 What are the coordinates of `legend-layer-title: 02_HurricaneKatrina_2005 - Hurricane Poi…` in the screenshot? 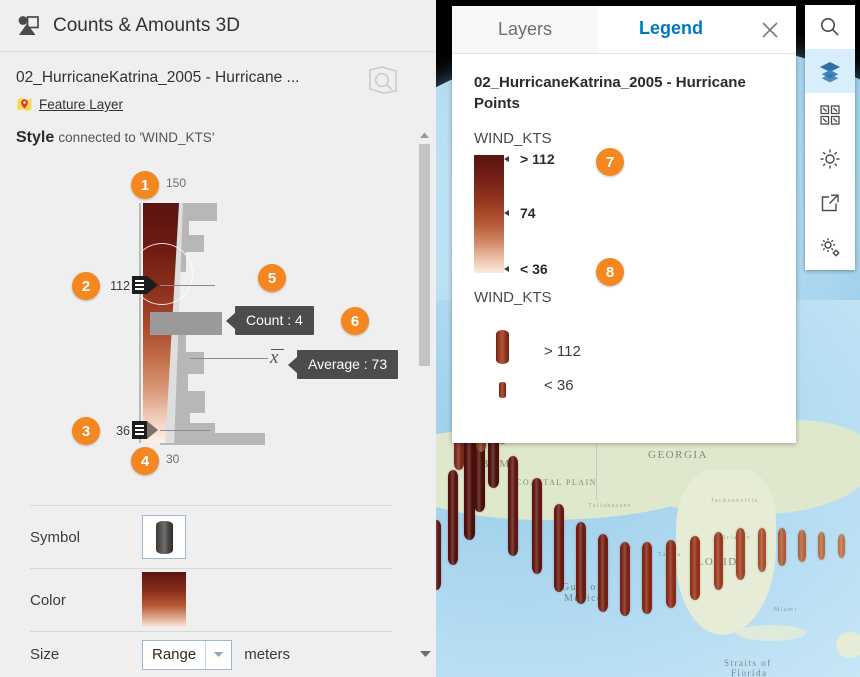 It's located at (610, 93).